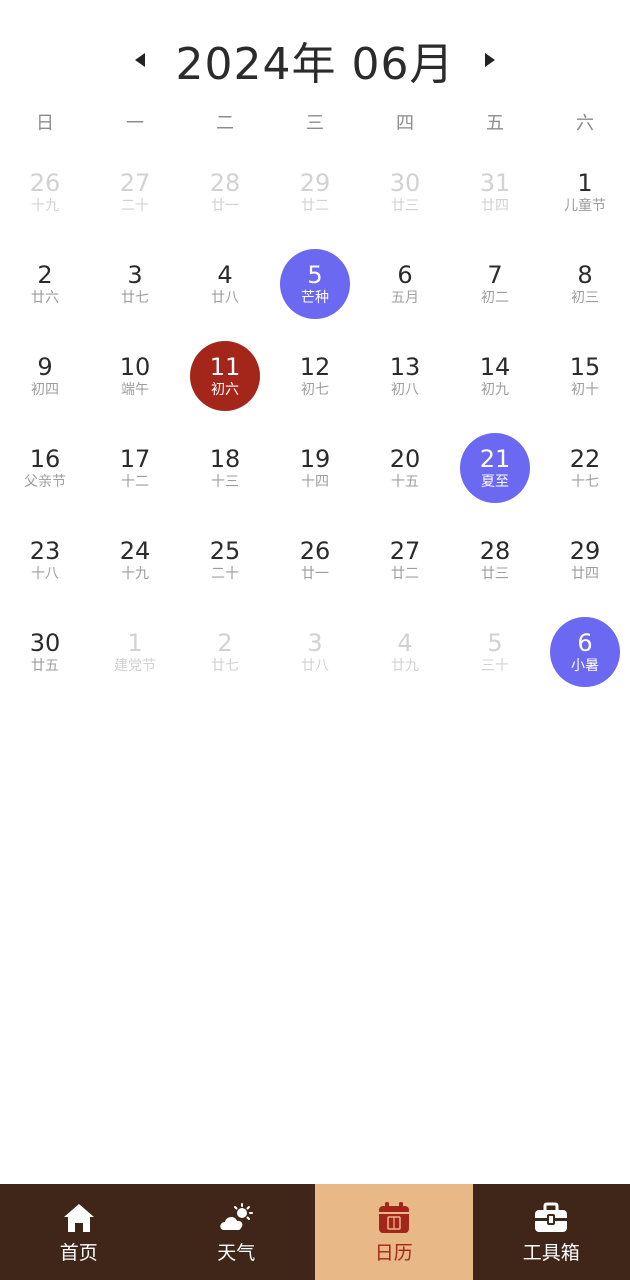 The height and width of the screenshot is (1280, 630). I want to click on day-cell: 27 二十, so click(135, 192).